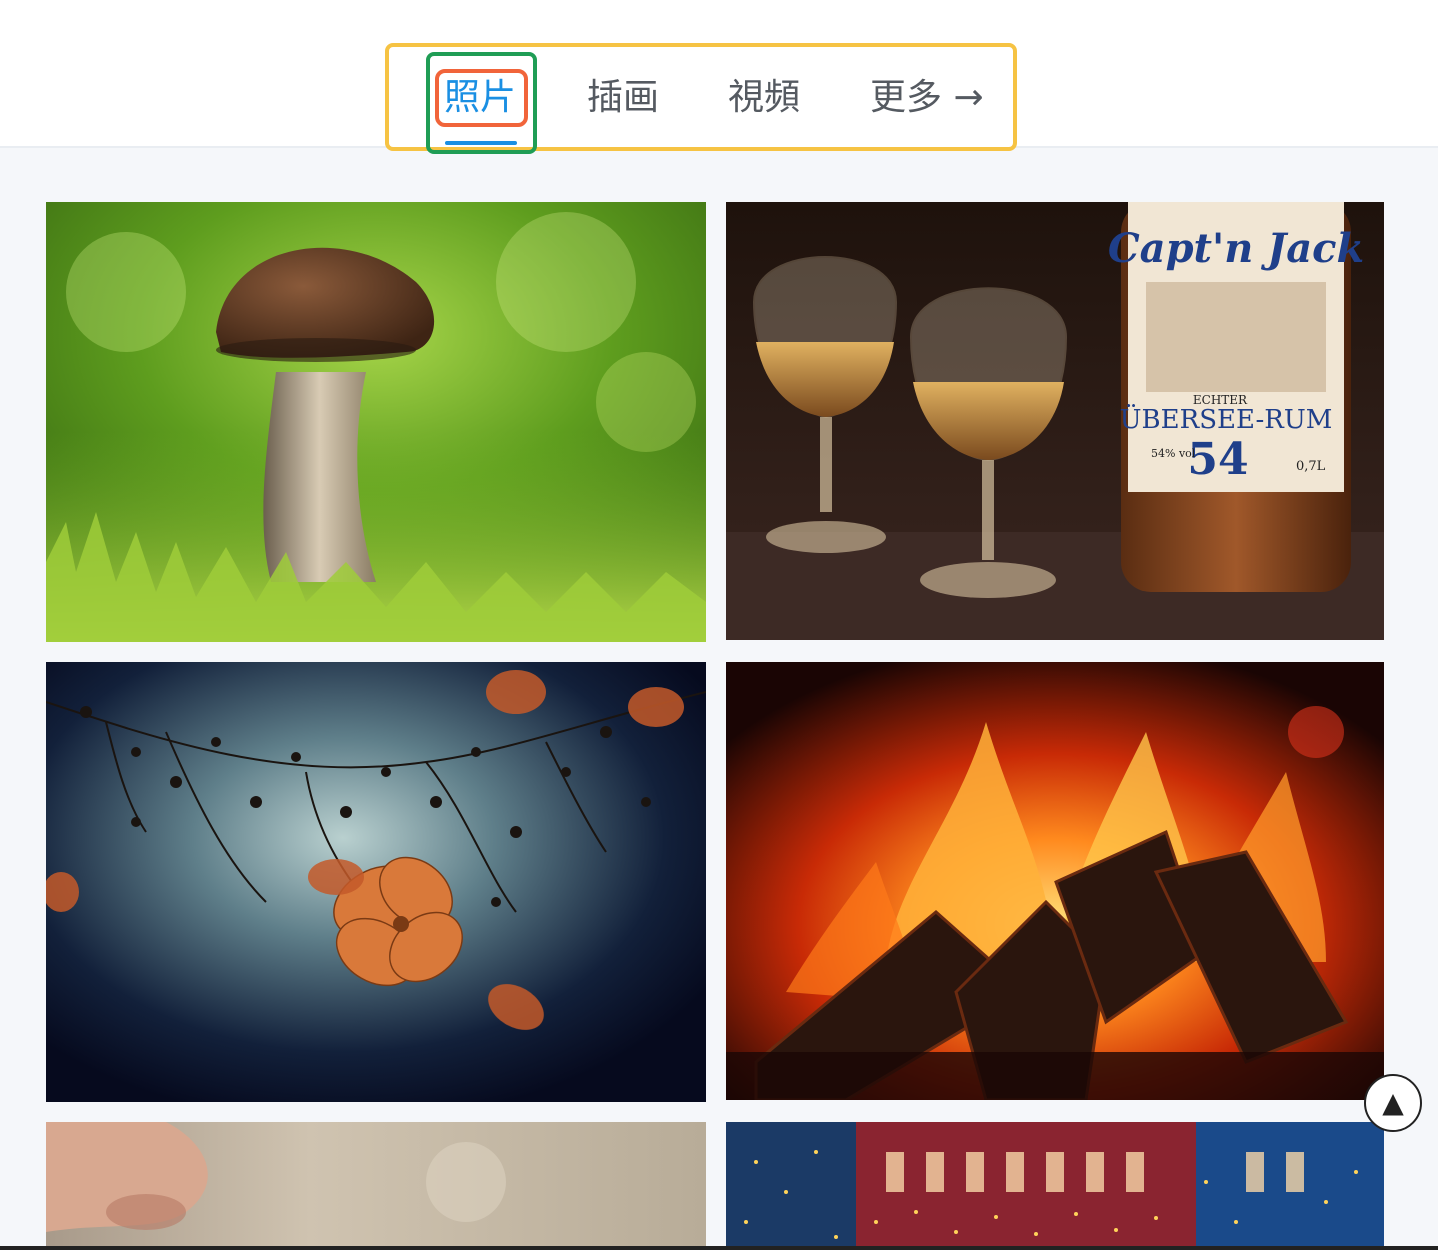 The width and height of the screenshot is (1438, 1250). Describe the element at coordinates (1173, 453) in the screenshot. I see `bottle-label-abv: 54% vol` at that location.